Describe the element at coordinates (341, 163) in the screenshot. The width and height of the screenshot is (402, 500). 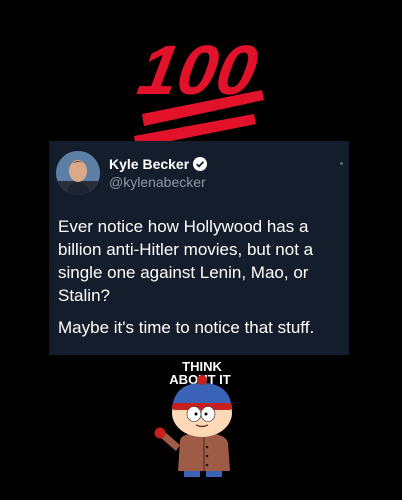
I see `more-options-icon` at that location.